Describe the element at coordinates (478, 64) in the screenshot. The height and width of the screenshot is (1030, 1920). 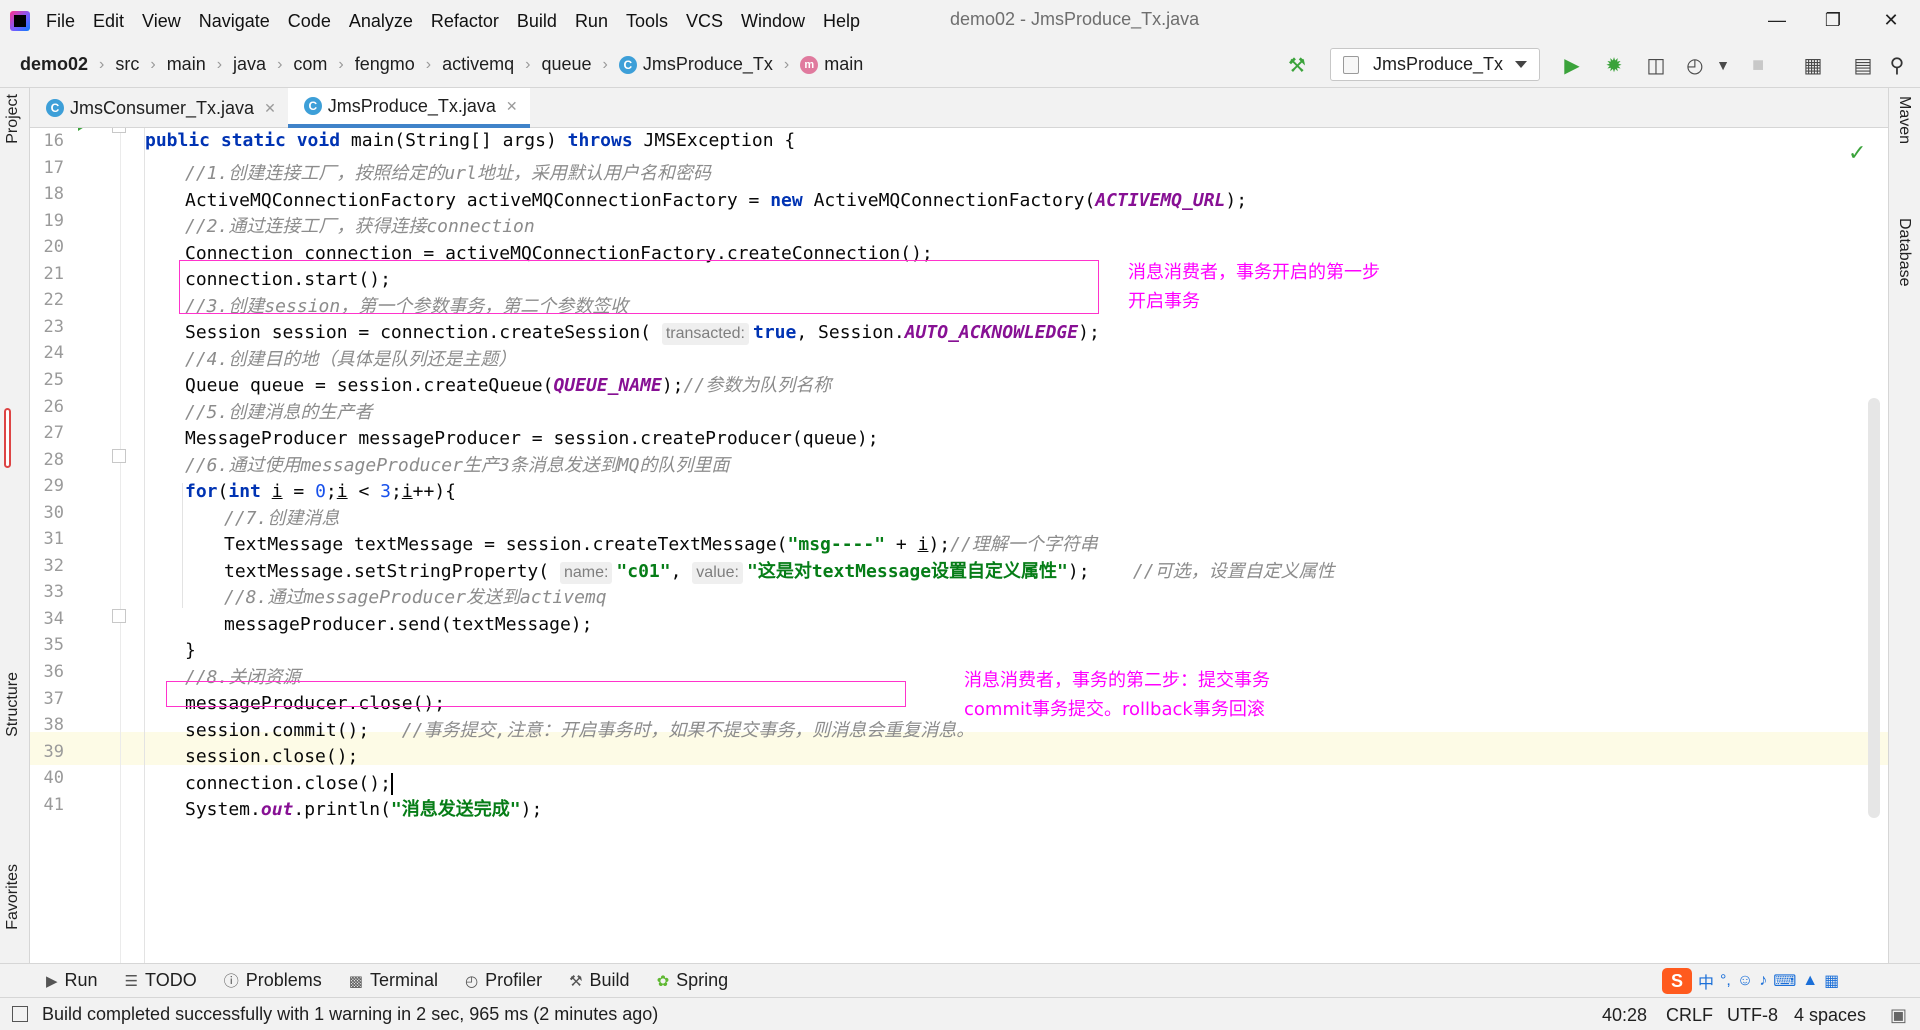
I see `breadcrumb-activemq: activemq` at that location.